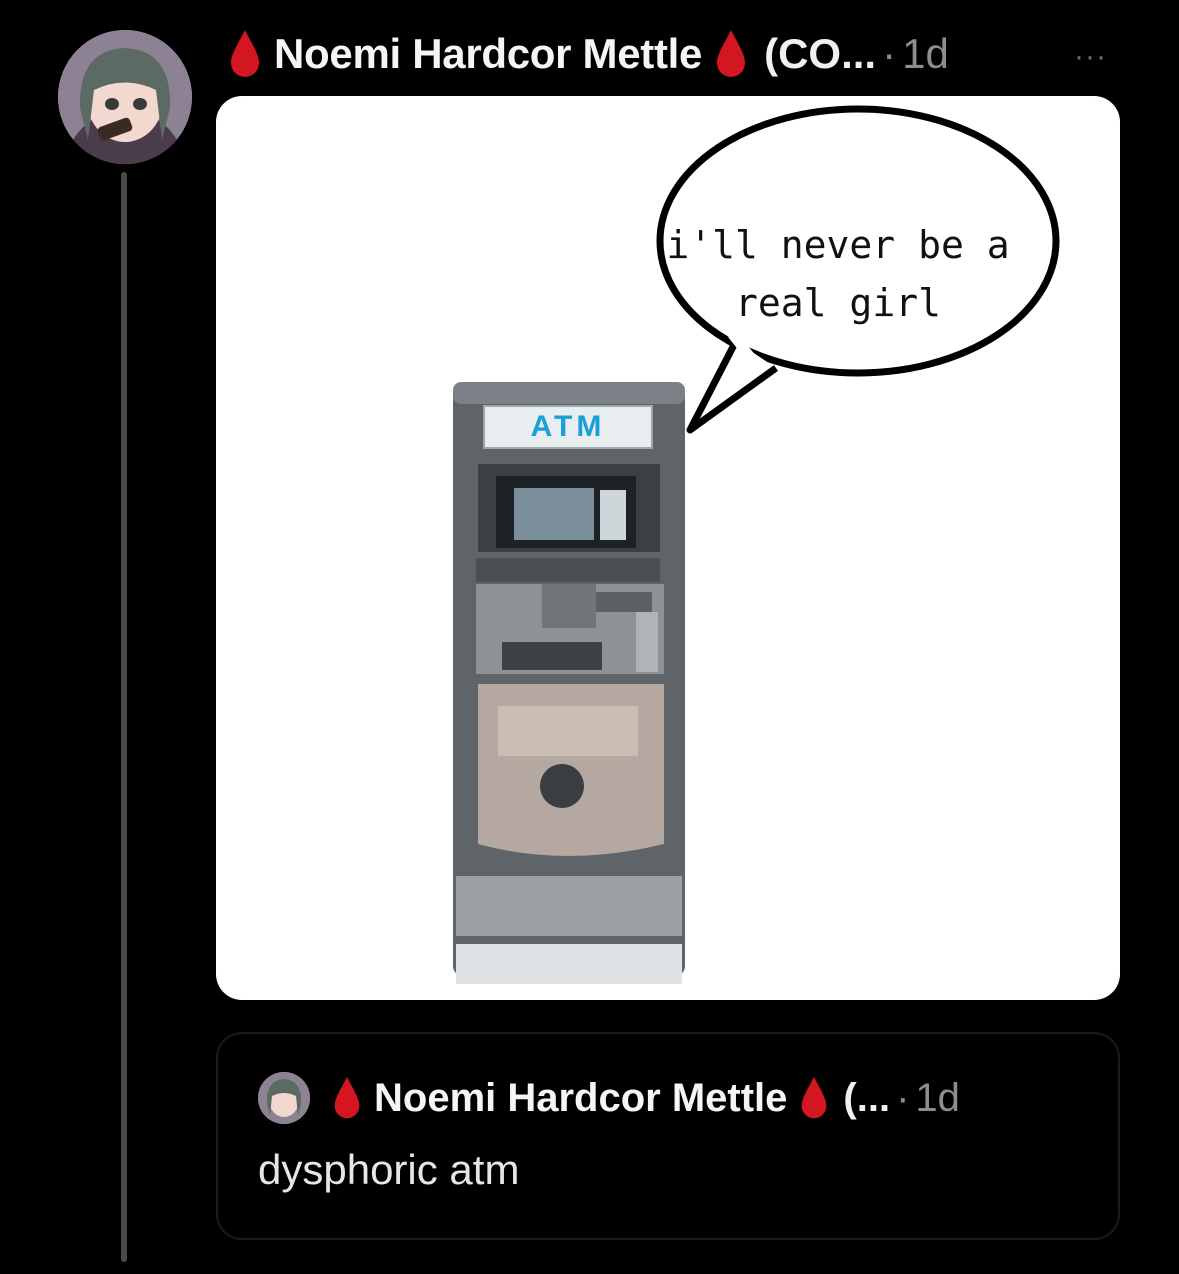  Describe the element at coordinates (568, 426) in the screenshot. I see `atm-sign-text: ATM` at that location.